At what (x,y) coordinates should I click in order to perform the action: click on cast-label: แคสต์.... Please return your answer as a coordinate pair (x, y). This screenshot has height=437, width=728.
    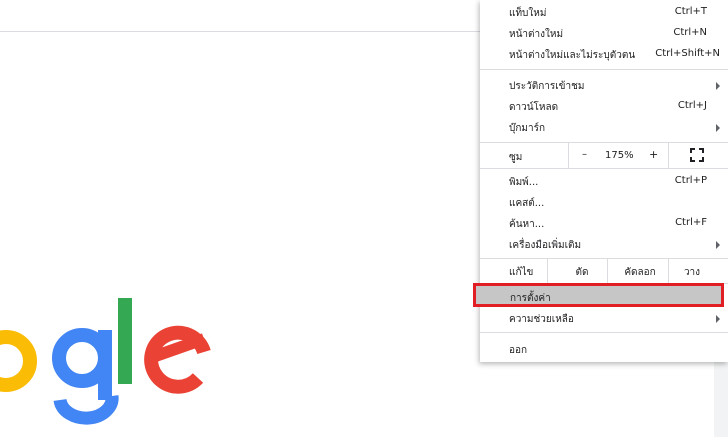
    Looking at the image, I should click on (527, 203).